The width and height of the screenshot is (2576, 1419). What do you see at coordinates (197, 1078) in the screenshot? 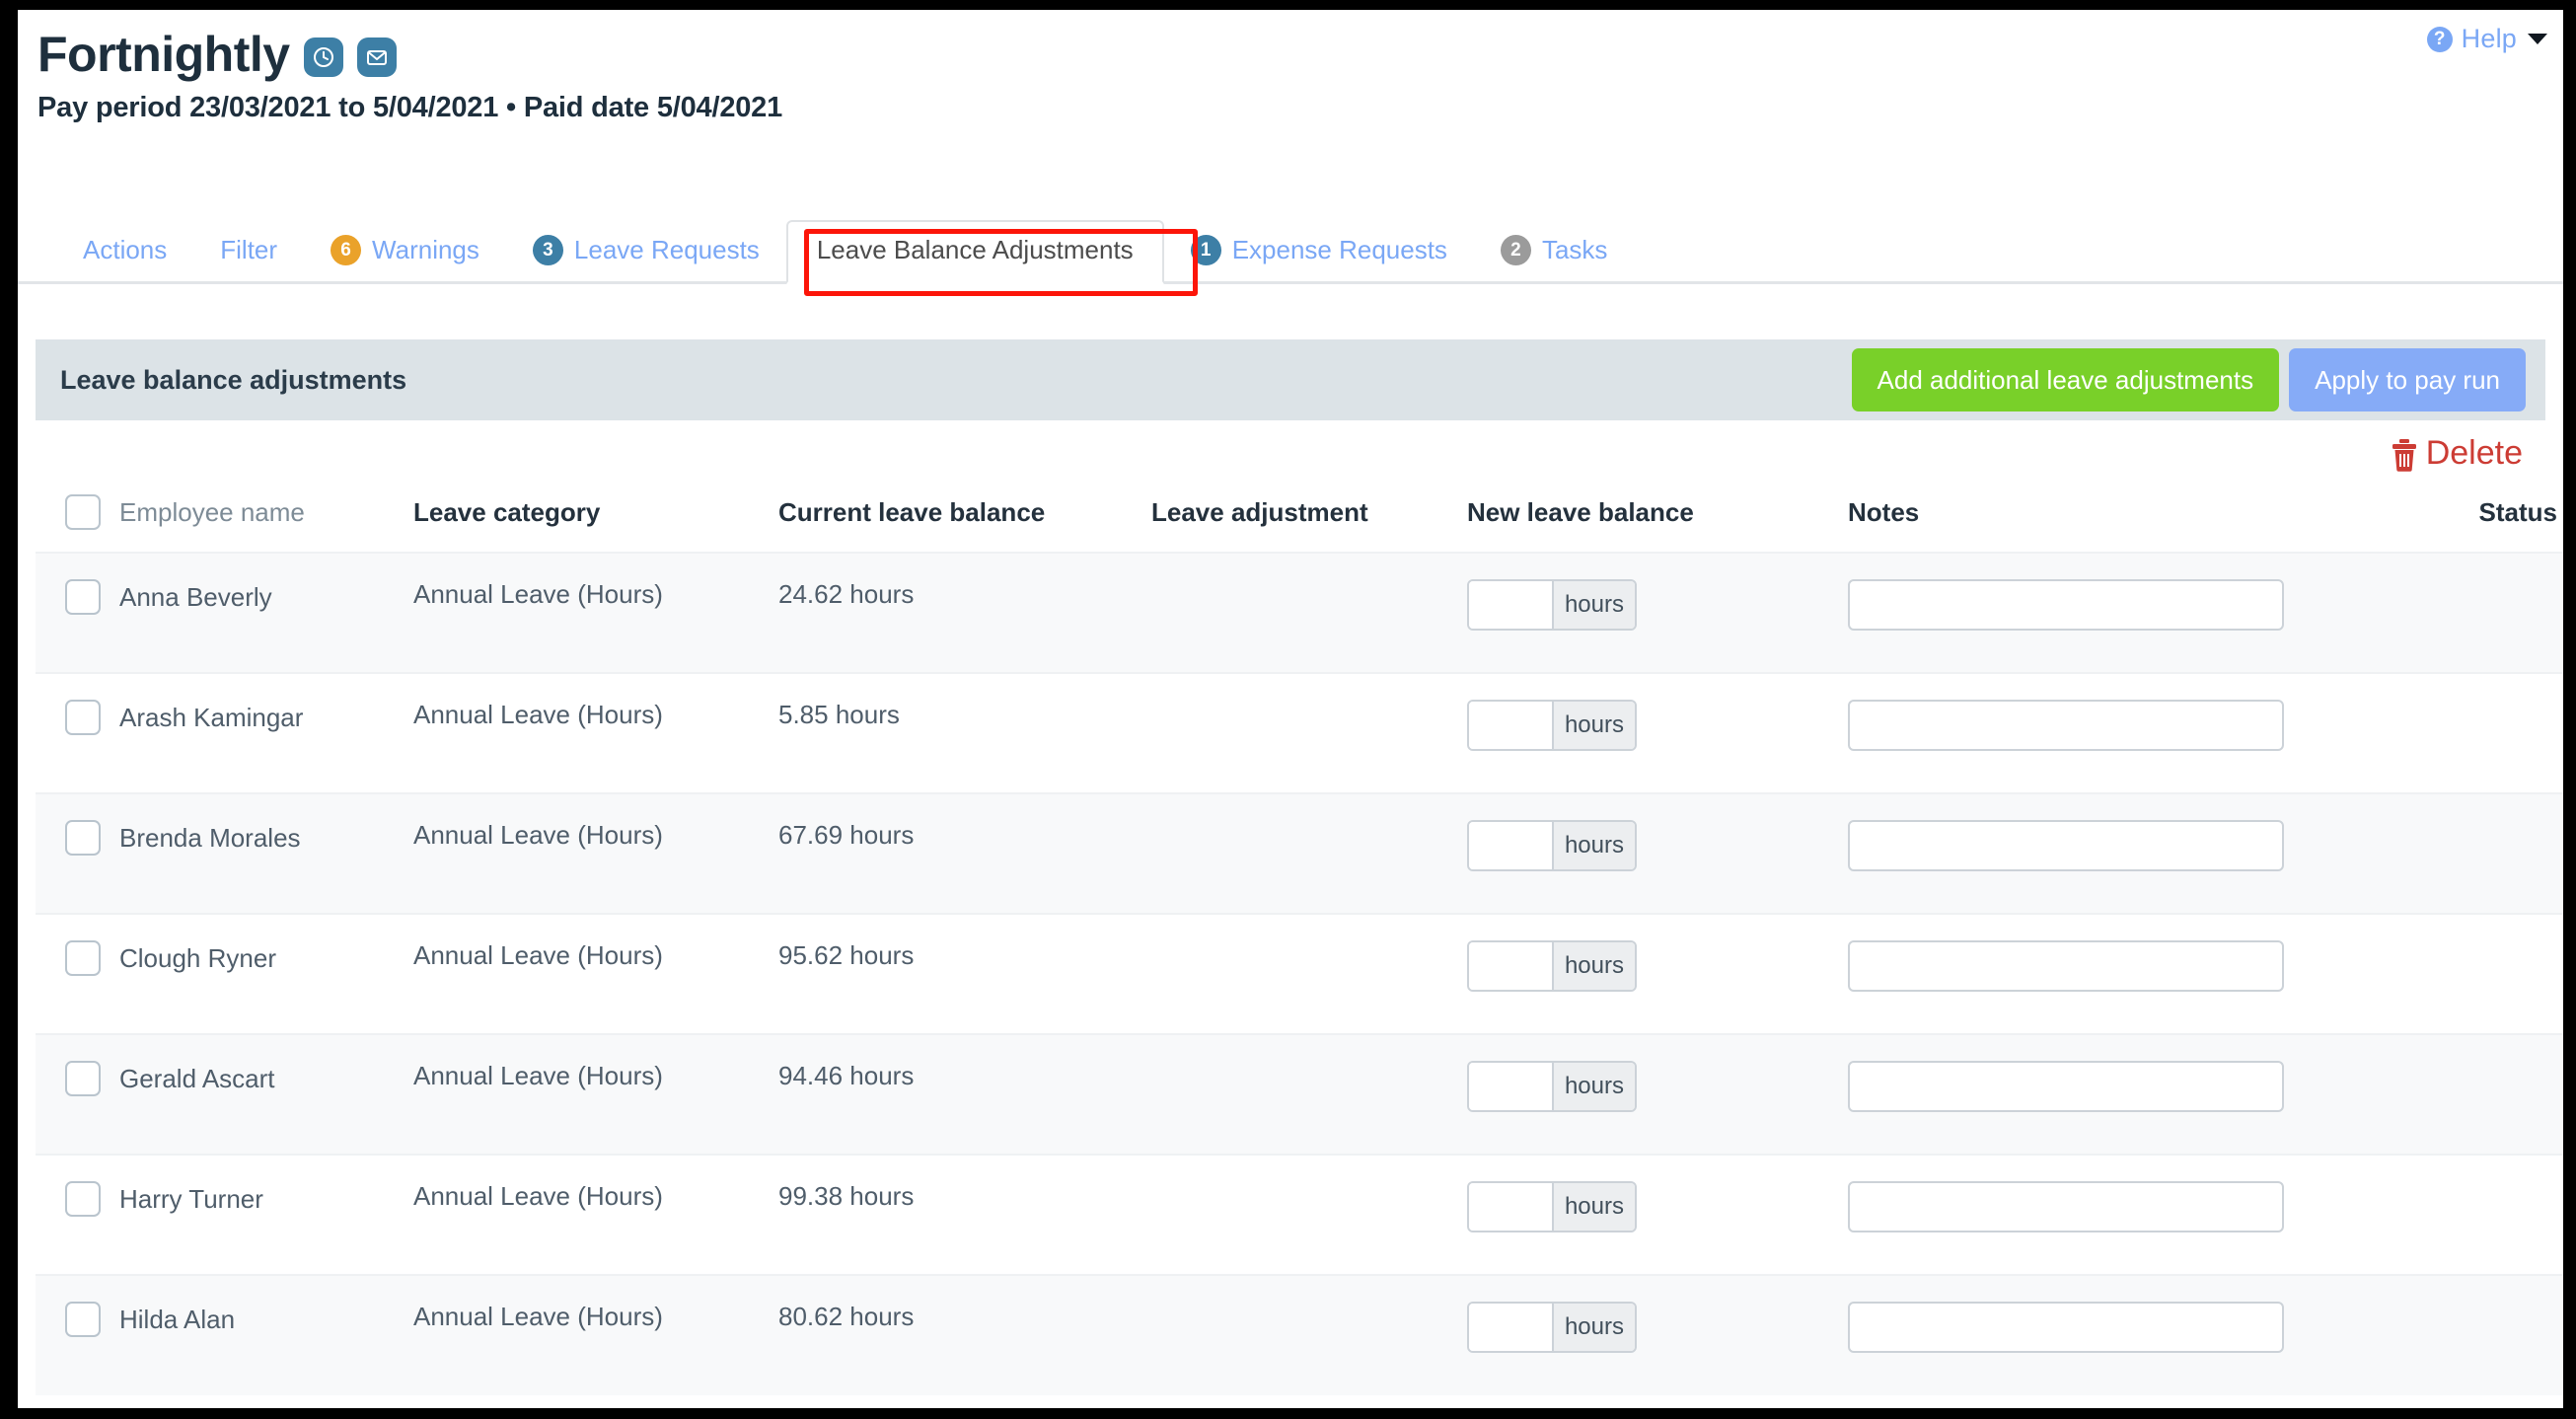
I see `employee-name-label: Gerald Ascart` at bounding box center [197, 1078].